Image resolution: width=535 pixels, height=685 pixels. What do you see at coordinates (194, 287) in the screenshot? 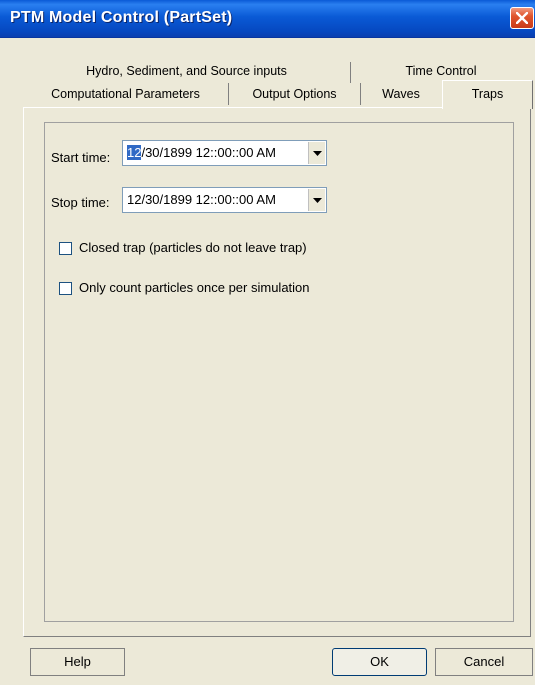
I see `count-once-label: Only count particles once per simulation` at bounding box center [194, 287].